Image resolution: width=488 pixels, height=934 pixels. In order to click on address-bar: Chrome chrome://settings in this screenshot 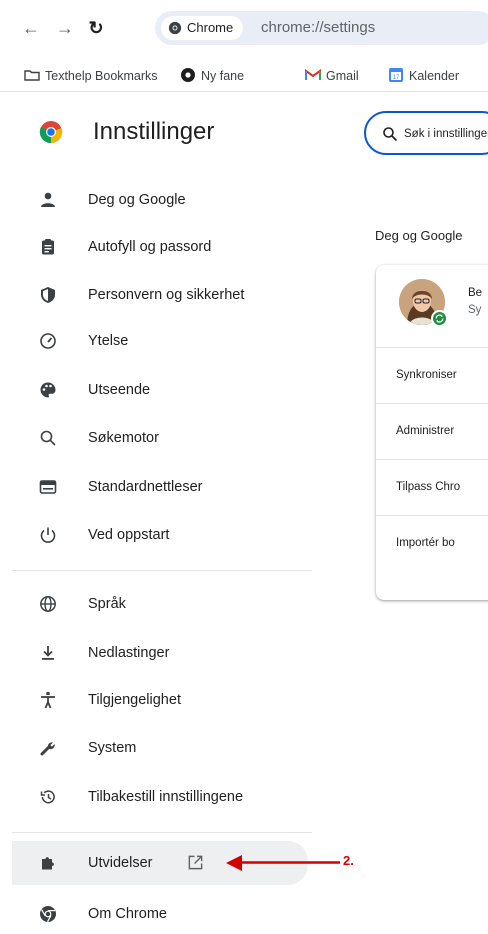, I will do `click(321, 28)`.